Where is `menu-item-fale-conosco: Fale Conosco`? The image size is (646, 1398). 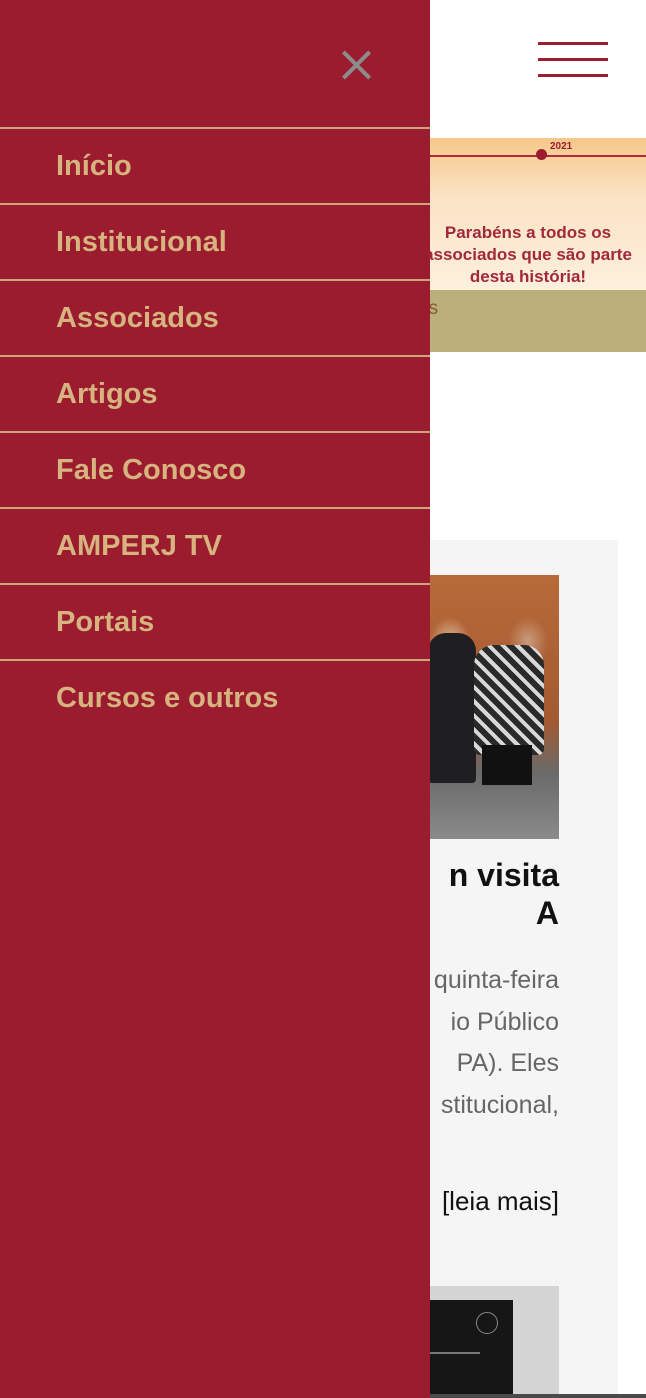
menu-item-fale-conosco: Fale Conosco is located at coordinates (215, 471).